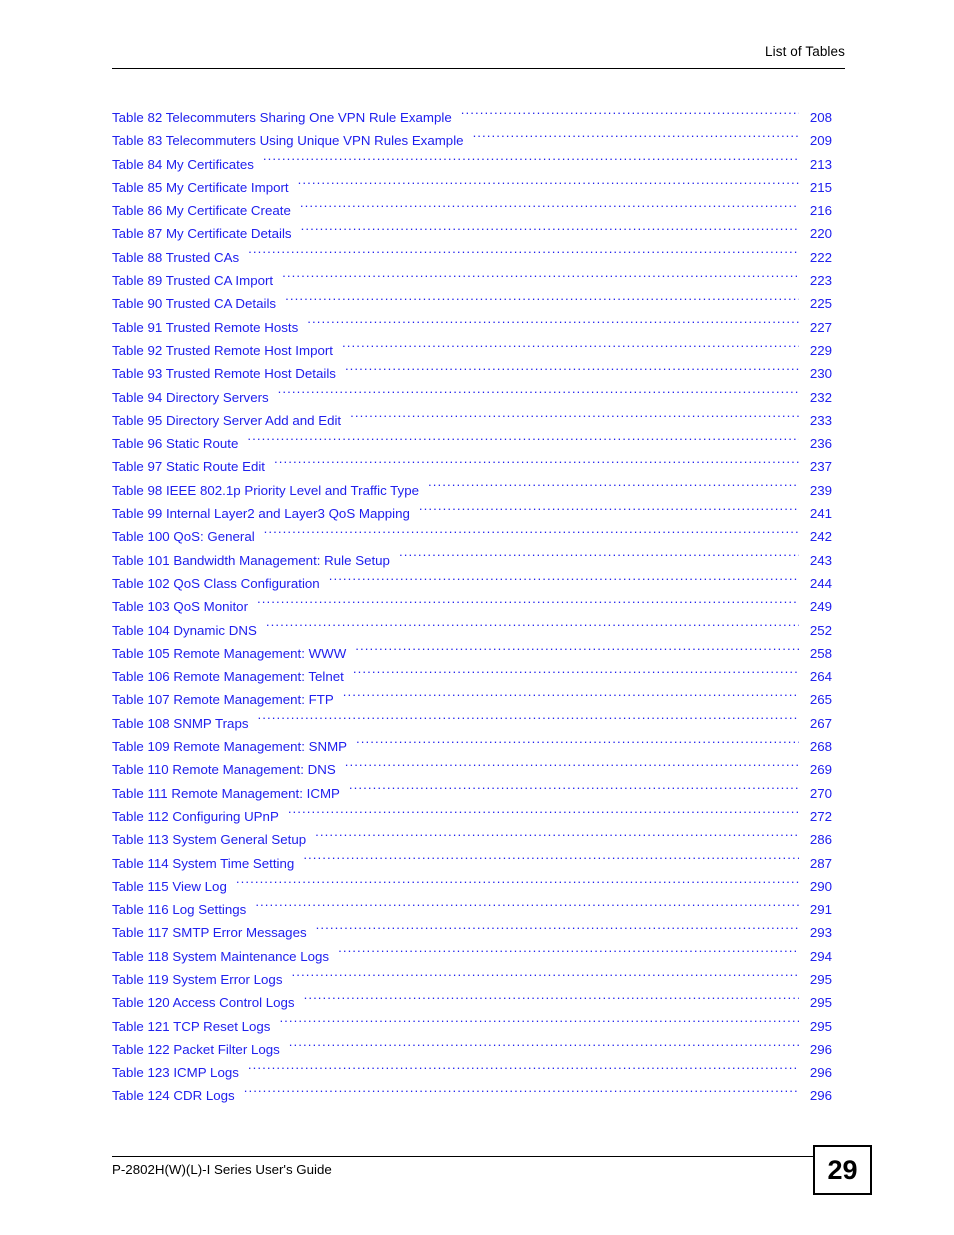 The height and width of the screenshot is (1235, 954). Describe the element at coordinates (227, 420) in the screenshot. I see `toc-entry-label: Table 95 Directory Server Add and Edit` at that location.